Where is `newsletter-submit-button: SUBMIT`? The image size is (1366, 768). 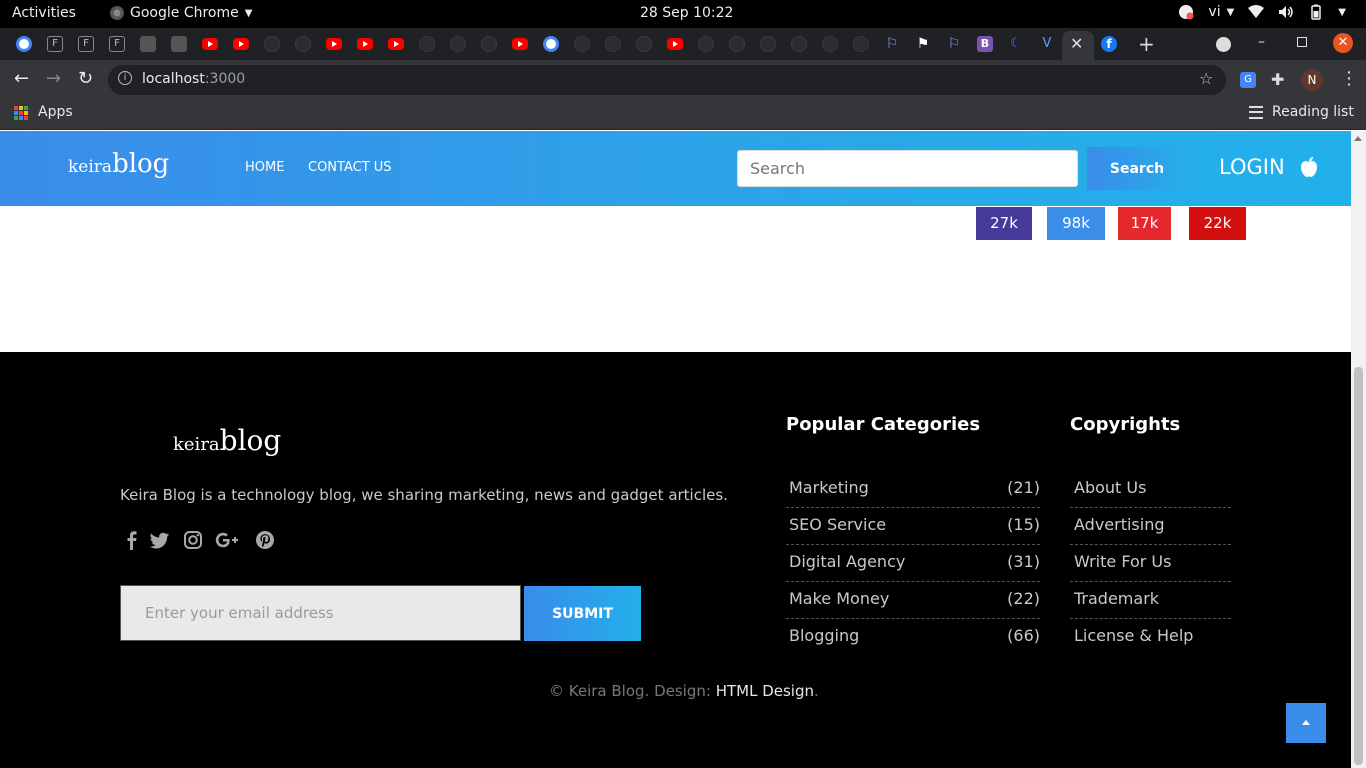
newsletter-submit-button: SUBMIT is located at coordinates (582, 613).